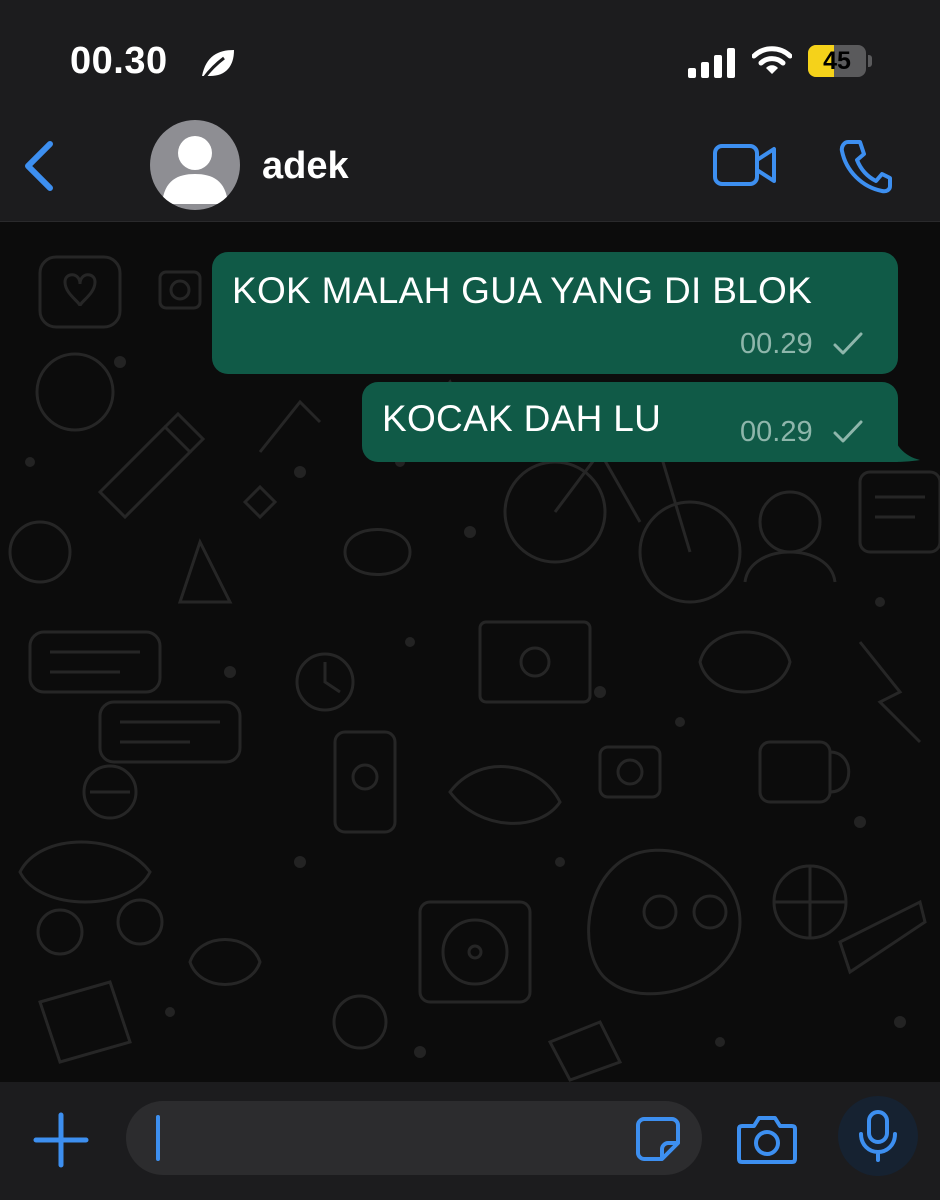 The height and width of the screenshot is (1200, 940). What do you see at coordinates (158, 1138) in the screenshot?
I see `text-caret` at bounding box center [158, 1138].